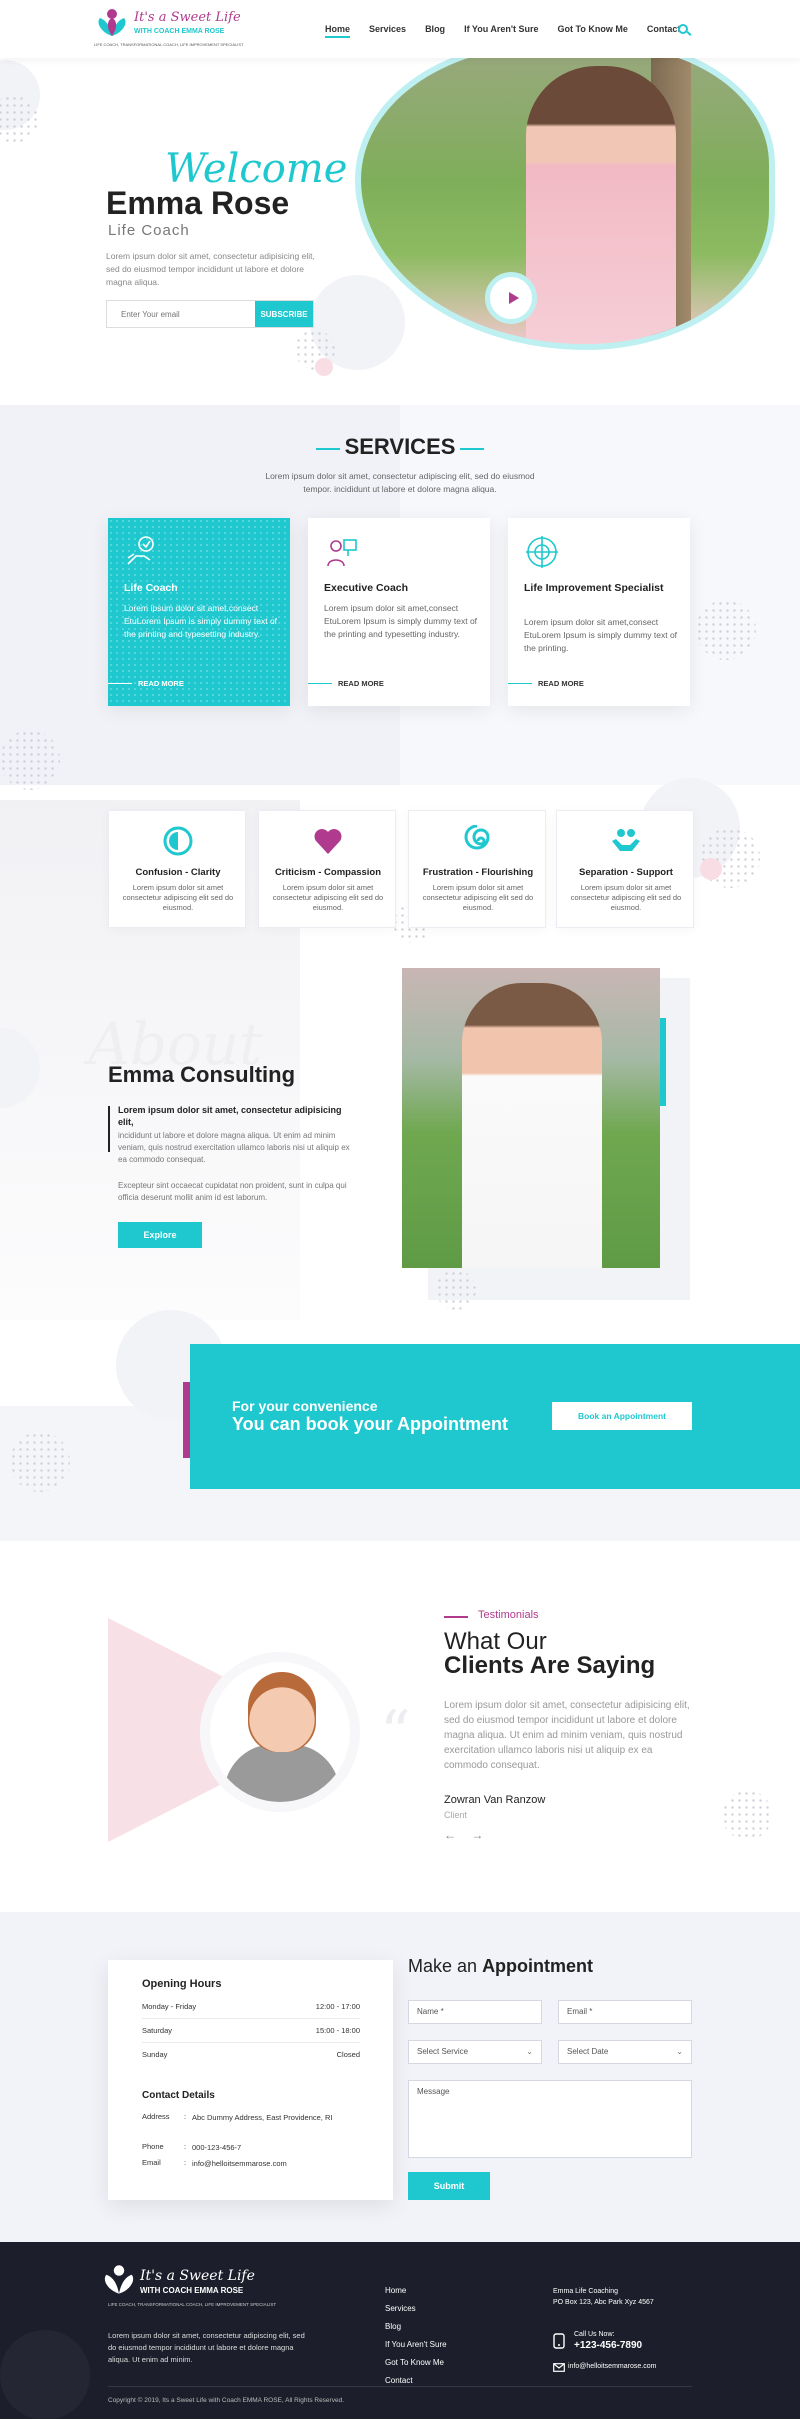  What do you see at coordinates (416, 2385) in the screenshot?
I see `footer-link-contact: Contact` at bounding box center [416, 2385].